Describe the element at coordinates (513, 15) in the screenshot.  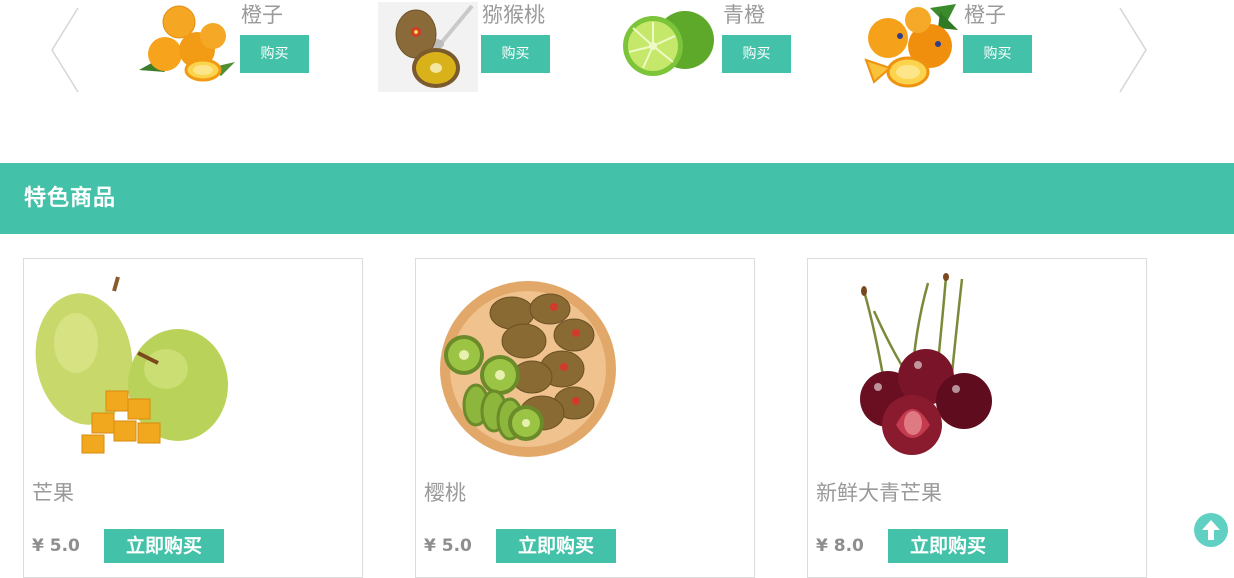
I see `carousel-item-name: 猕猴桃` at that location.